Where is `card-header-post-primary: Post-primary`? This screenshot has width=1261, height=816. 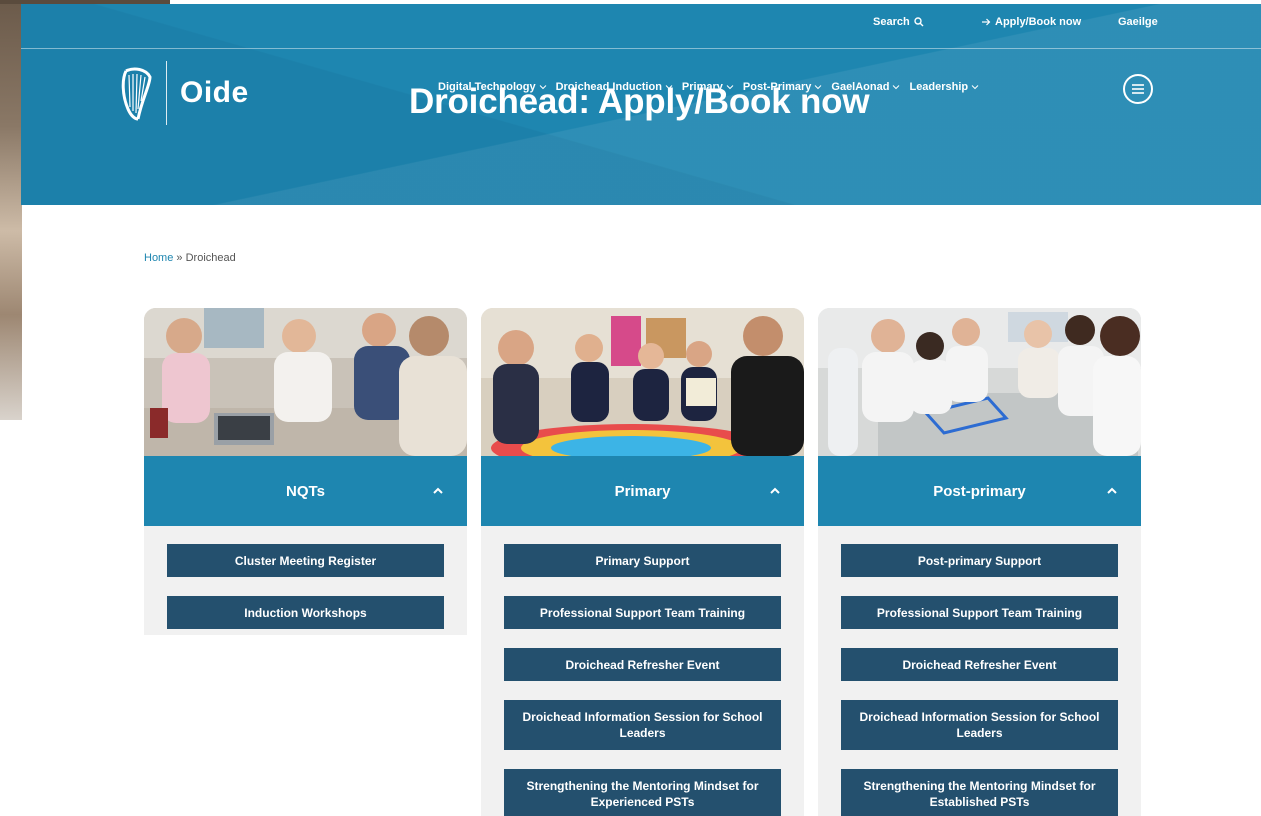 card-header-post-primary: Post-primary is located at coordinates (979, 491).